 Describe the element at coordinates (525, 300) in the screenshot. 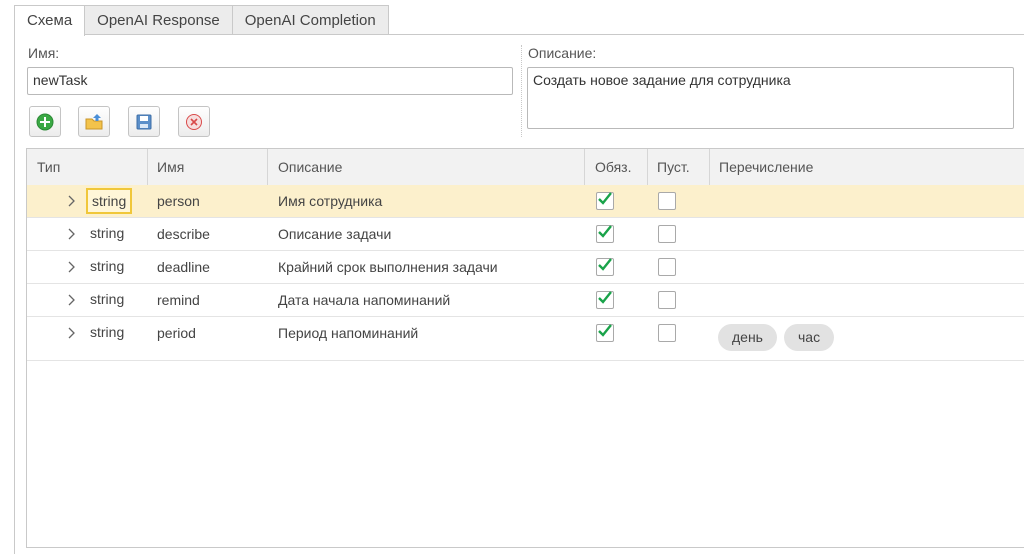

I see `table-row: string remind Дата начала напоминаний` at that location.